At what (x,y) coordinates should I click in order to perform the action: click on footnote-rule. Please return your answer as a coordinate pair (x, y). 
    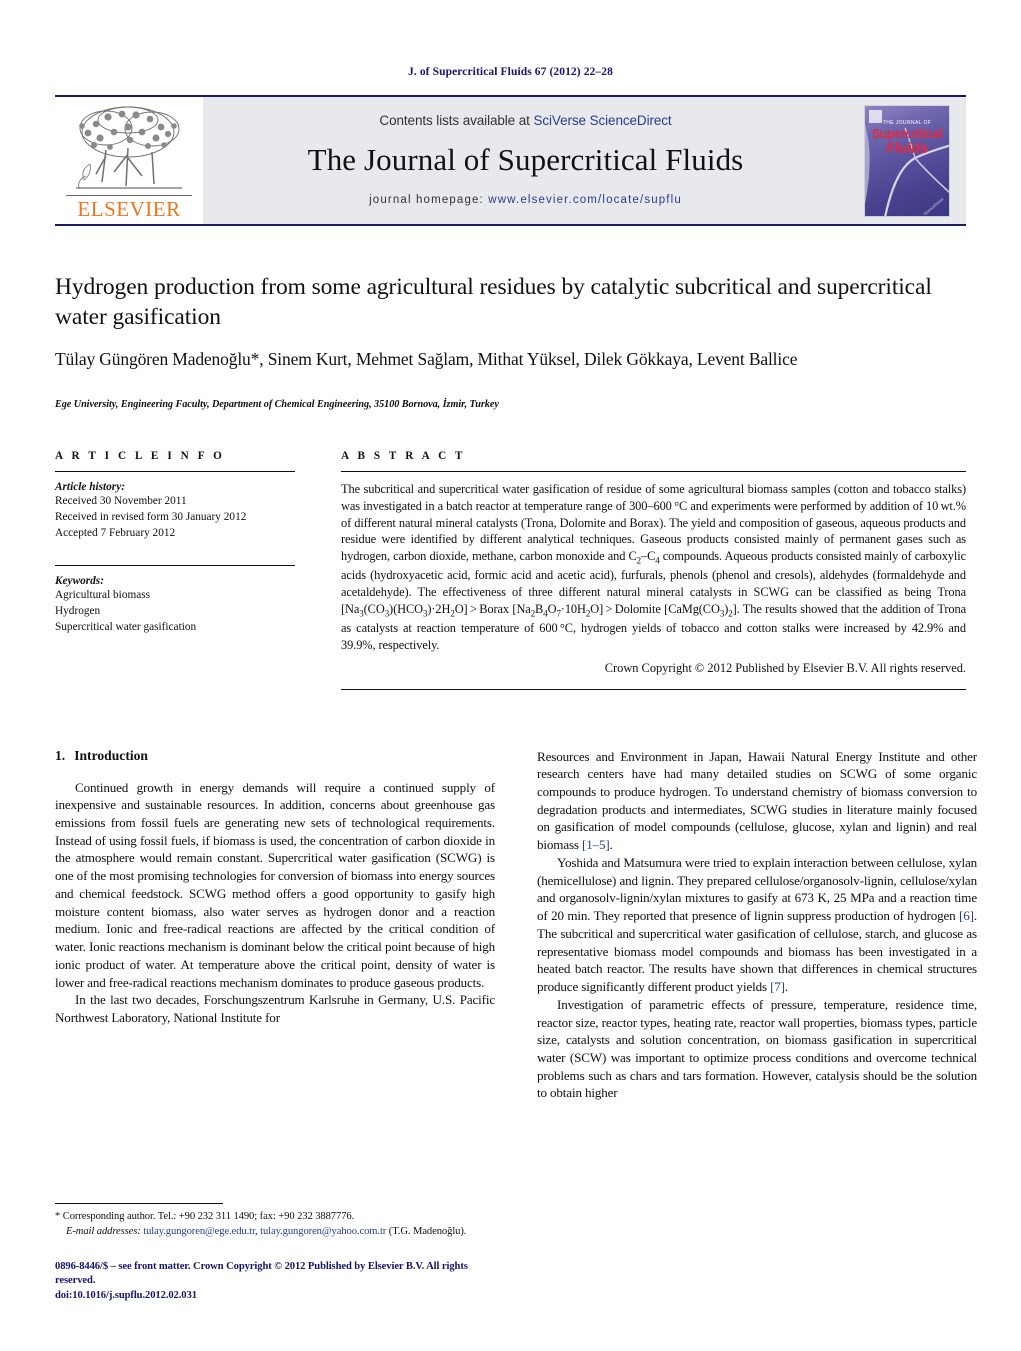
    Looking at the image, I should click on (139, 1204).